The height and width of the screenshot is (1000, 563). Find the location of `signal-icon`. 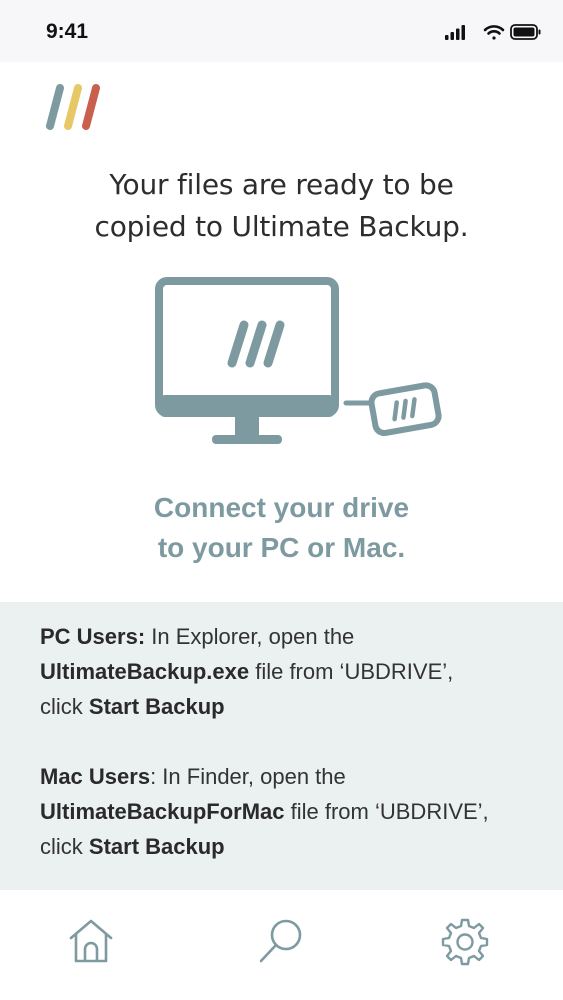

signal-icon is located at coordinates (455, 32).